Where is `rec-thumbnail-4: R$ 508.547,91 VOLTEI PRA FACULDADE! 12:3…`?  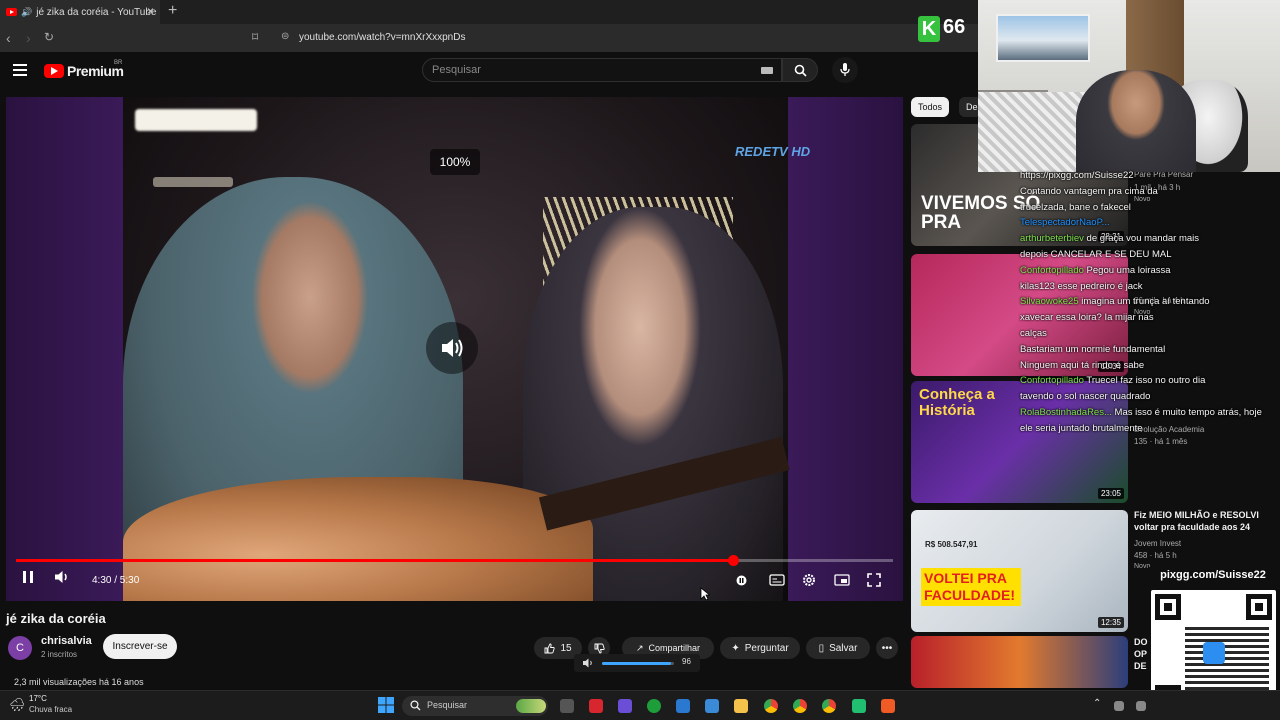
rec-thumbnail-4: R$ 508.547,91 VOLTEI PRA FACULDADE! 12:3… is located at coordinates (1019, 571).